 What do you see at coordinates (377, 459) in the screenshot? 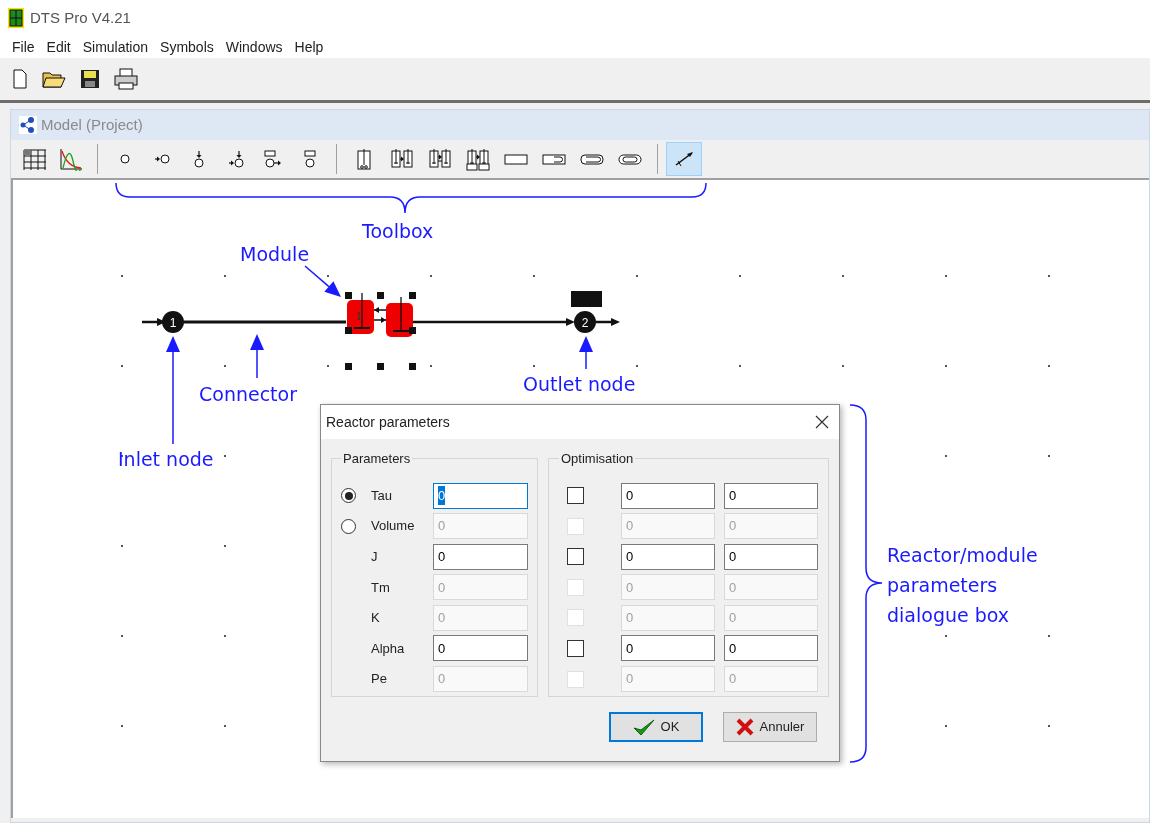
I see `group-title: Parameters` at bounding box center [377, 459].